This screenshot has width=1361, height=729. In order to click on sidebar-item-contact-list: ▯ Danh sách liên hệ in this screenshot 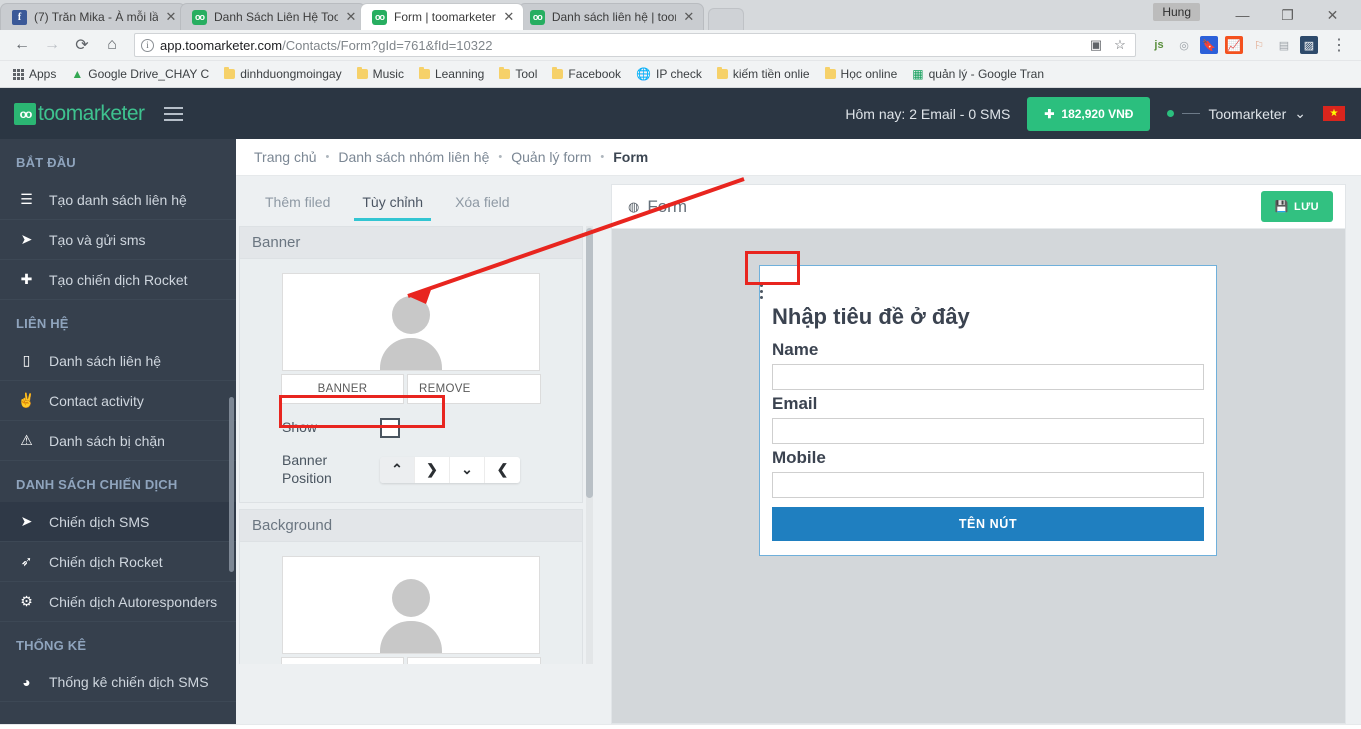, I will do `click(118, 361)`.